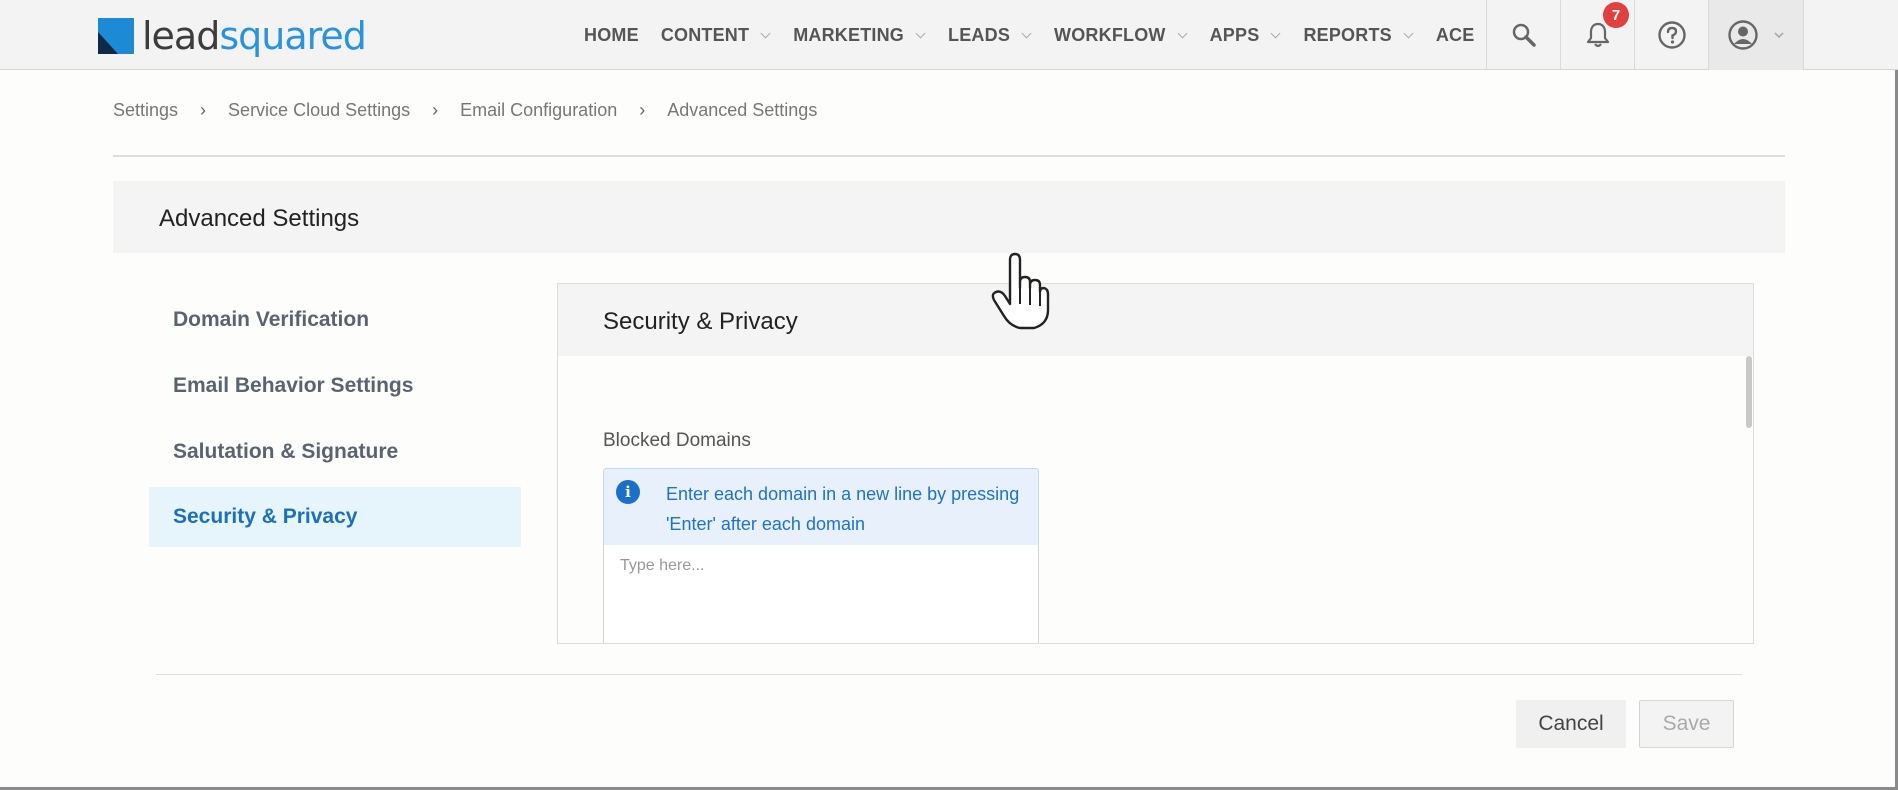 The width and height of the screenshot is (1898, 790). I want to click on nav-apps: APPS, so click(1246, 35).